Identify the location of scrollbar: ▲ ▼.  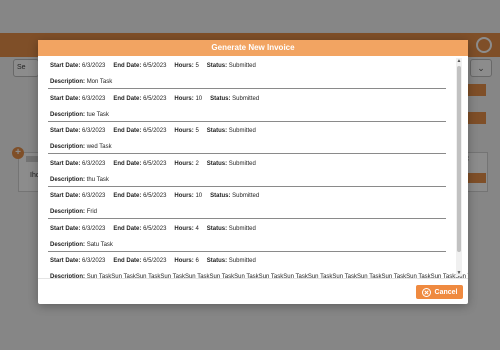
(459, 167).